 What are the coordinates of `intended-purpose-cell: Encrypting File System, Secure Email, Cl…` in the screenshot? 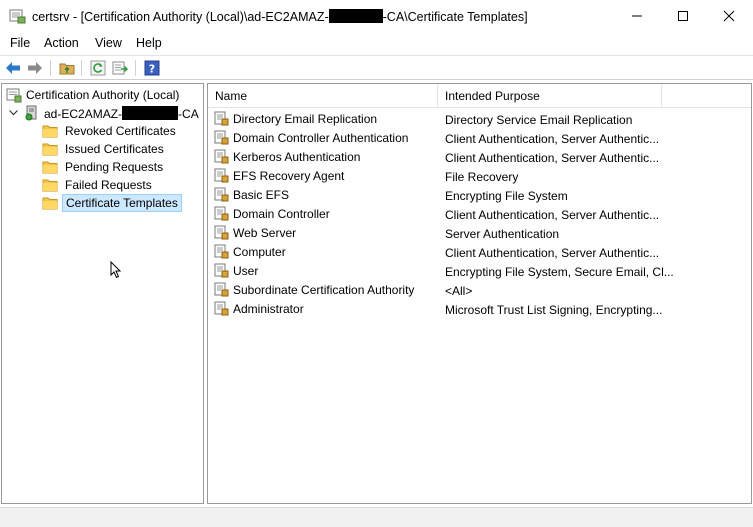 It's located at (559, 272).